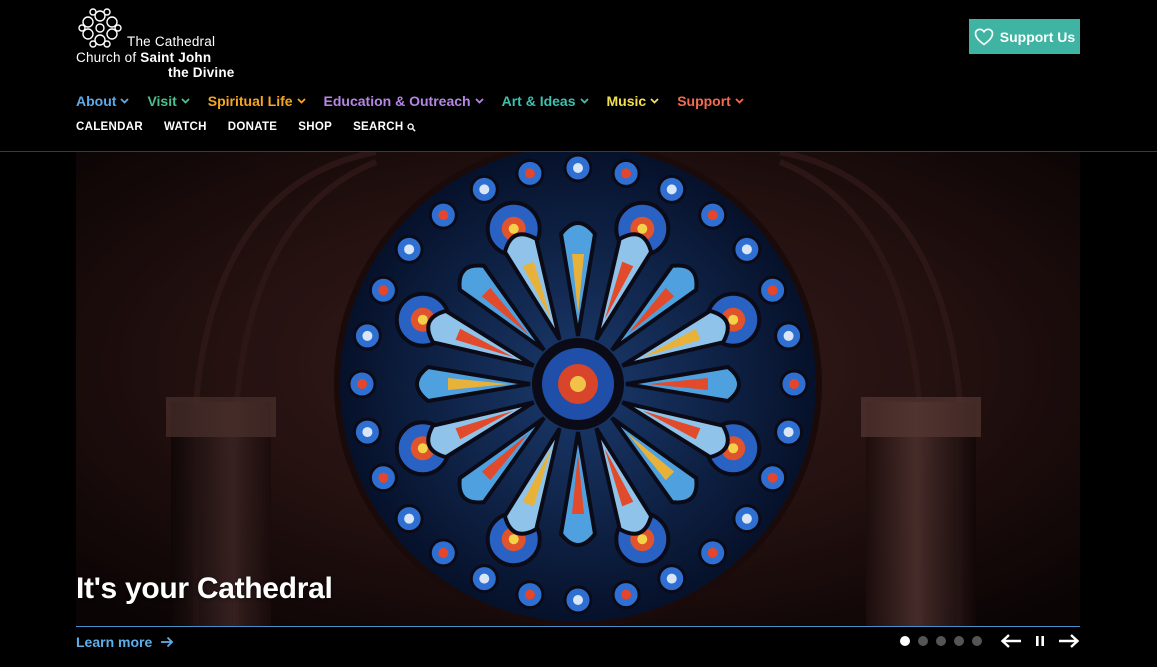  I want to click on nav-item-label: Music, so click(626, 101).